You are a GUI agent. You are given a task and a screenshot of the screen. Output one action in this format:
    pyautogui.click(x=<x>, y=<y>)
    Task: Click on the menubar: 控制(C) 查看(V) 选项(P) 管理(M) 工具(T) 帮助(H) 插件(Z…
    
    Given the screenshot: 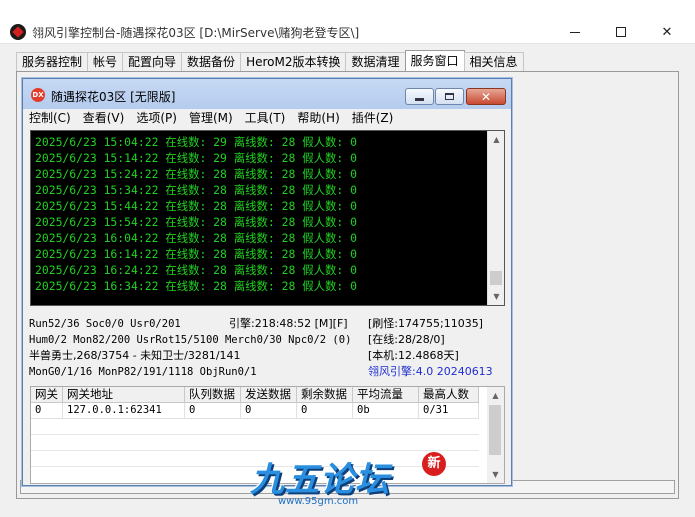 What is the action you would take?
    pyautogui.click(x=267, y=119)
    